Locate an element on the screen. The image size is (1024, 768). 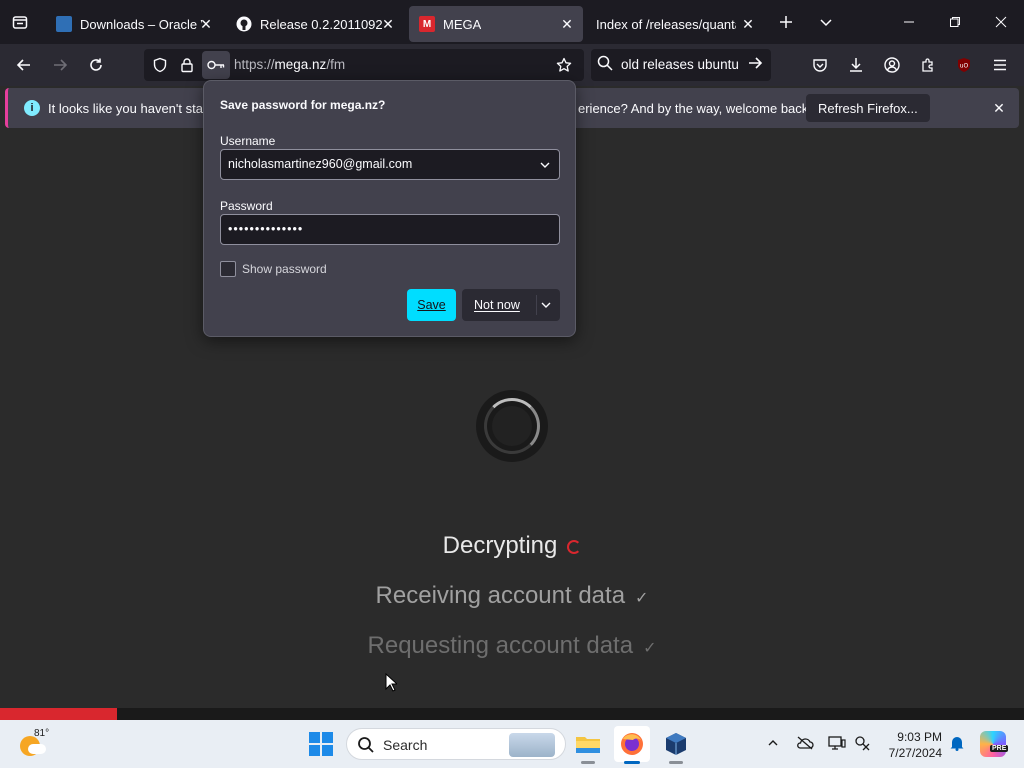
arrow-right-icon is located at coordinates (60, 65).